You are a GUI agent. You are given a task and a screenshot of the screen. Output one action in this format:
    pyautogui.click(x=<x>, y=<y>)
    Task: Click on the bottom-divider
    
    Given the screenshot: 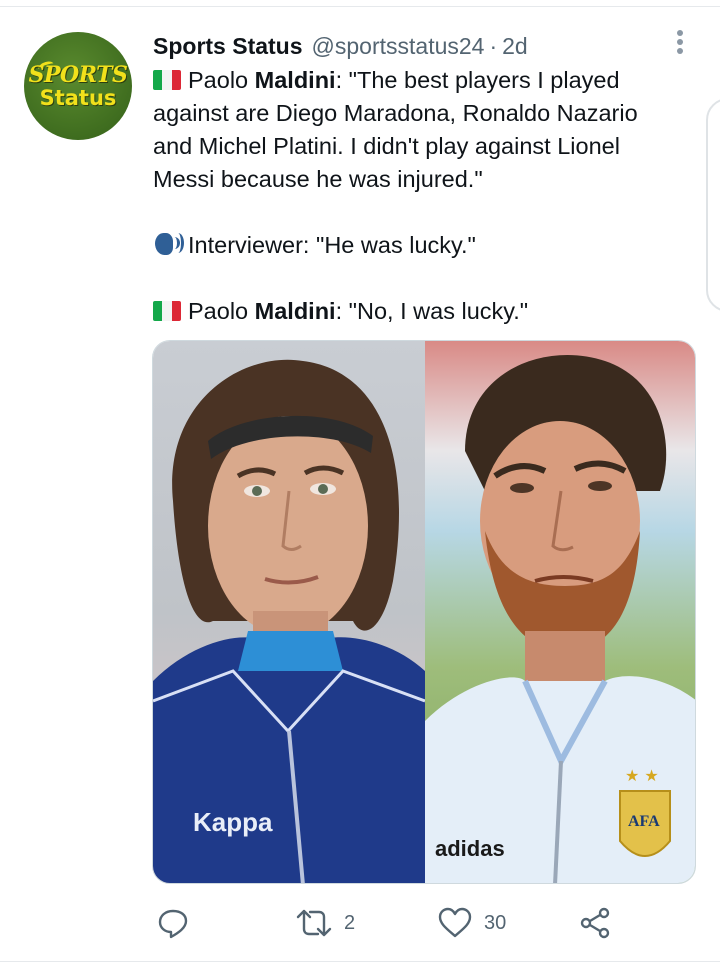 What is the action you would take?
    pyautogui.click(x=360, y=961)
    